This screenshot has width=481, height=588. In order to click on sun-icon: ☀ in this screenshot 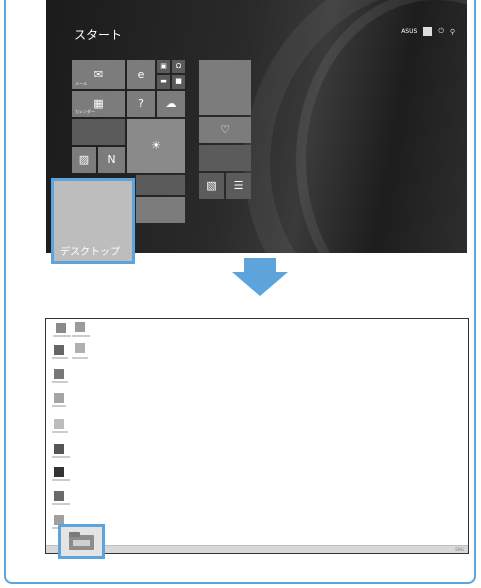, I will do `click(156, 145)`.